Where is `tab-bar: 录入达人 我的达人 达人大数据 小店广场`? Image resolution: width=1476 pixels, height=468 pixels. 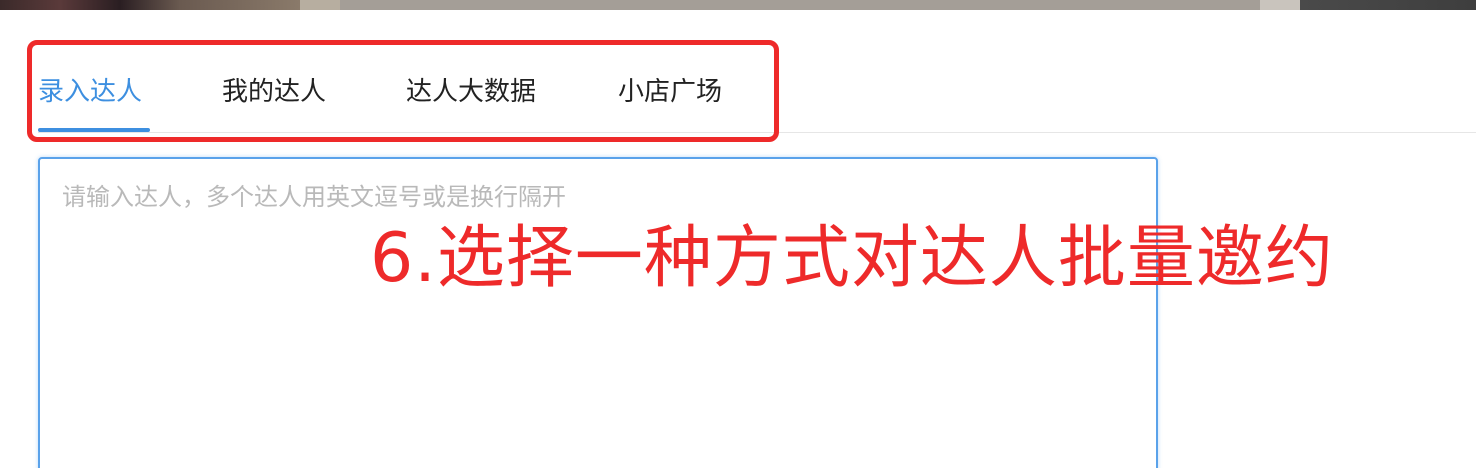 tab-bar: 录入达人 我的达人 达人大数据 小店广场 is located at coordinates (384, 95).